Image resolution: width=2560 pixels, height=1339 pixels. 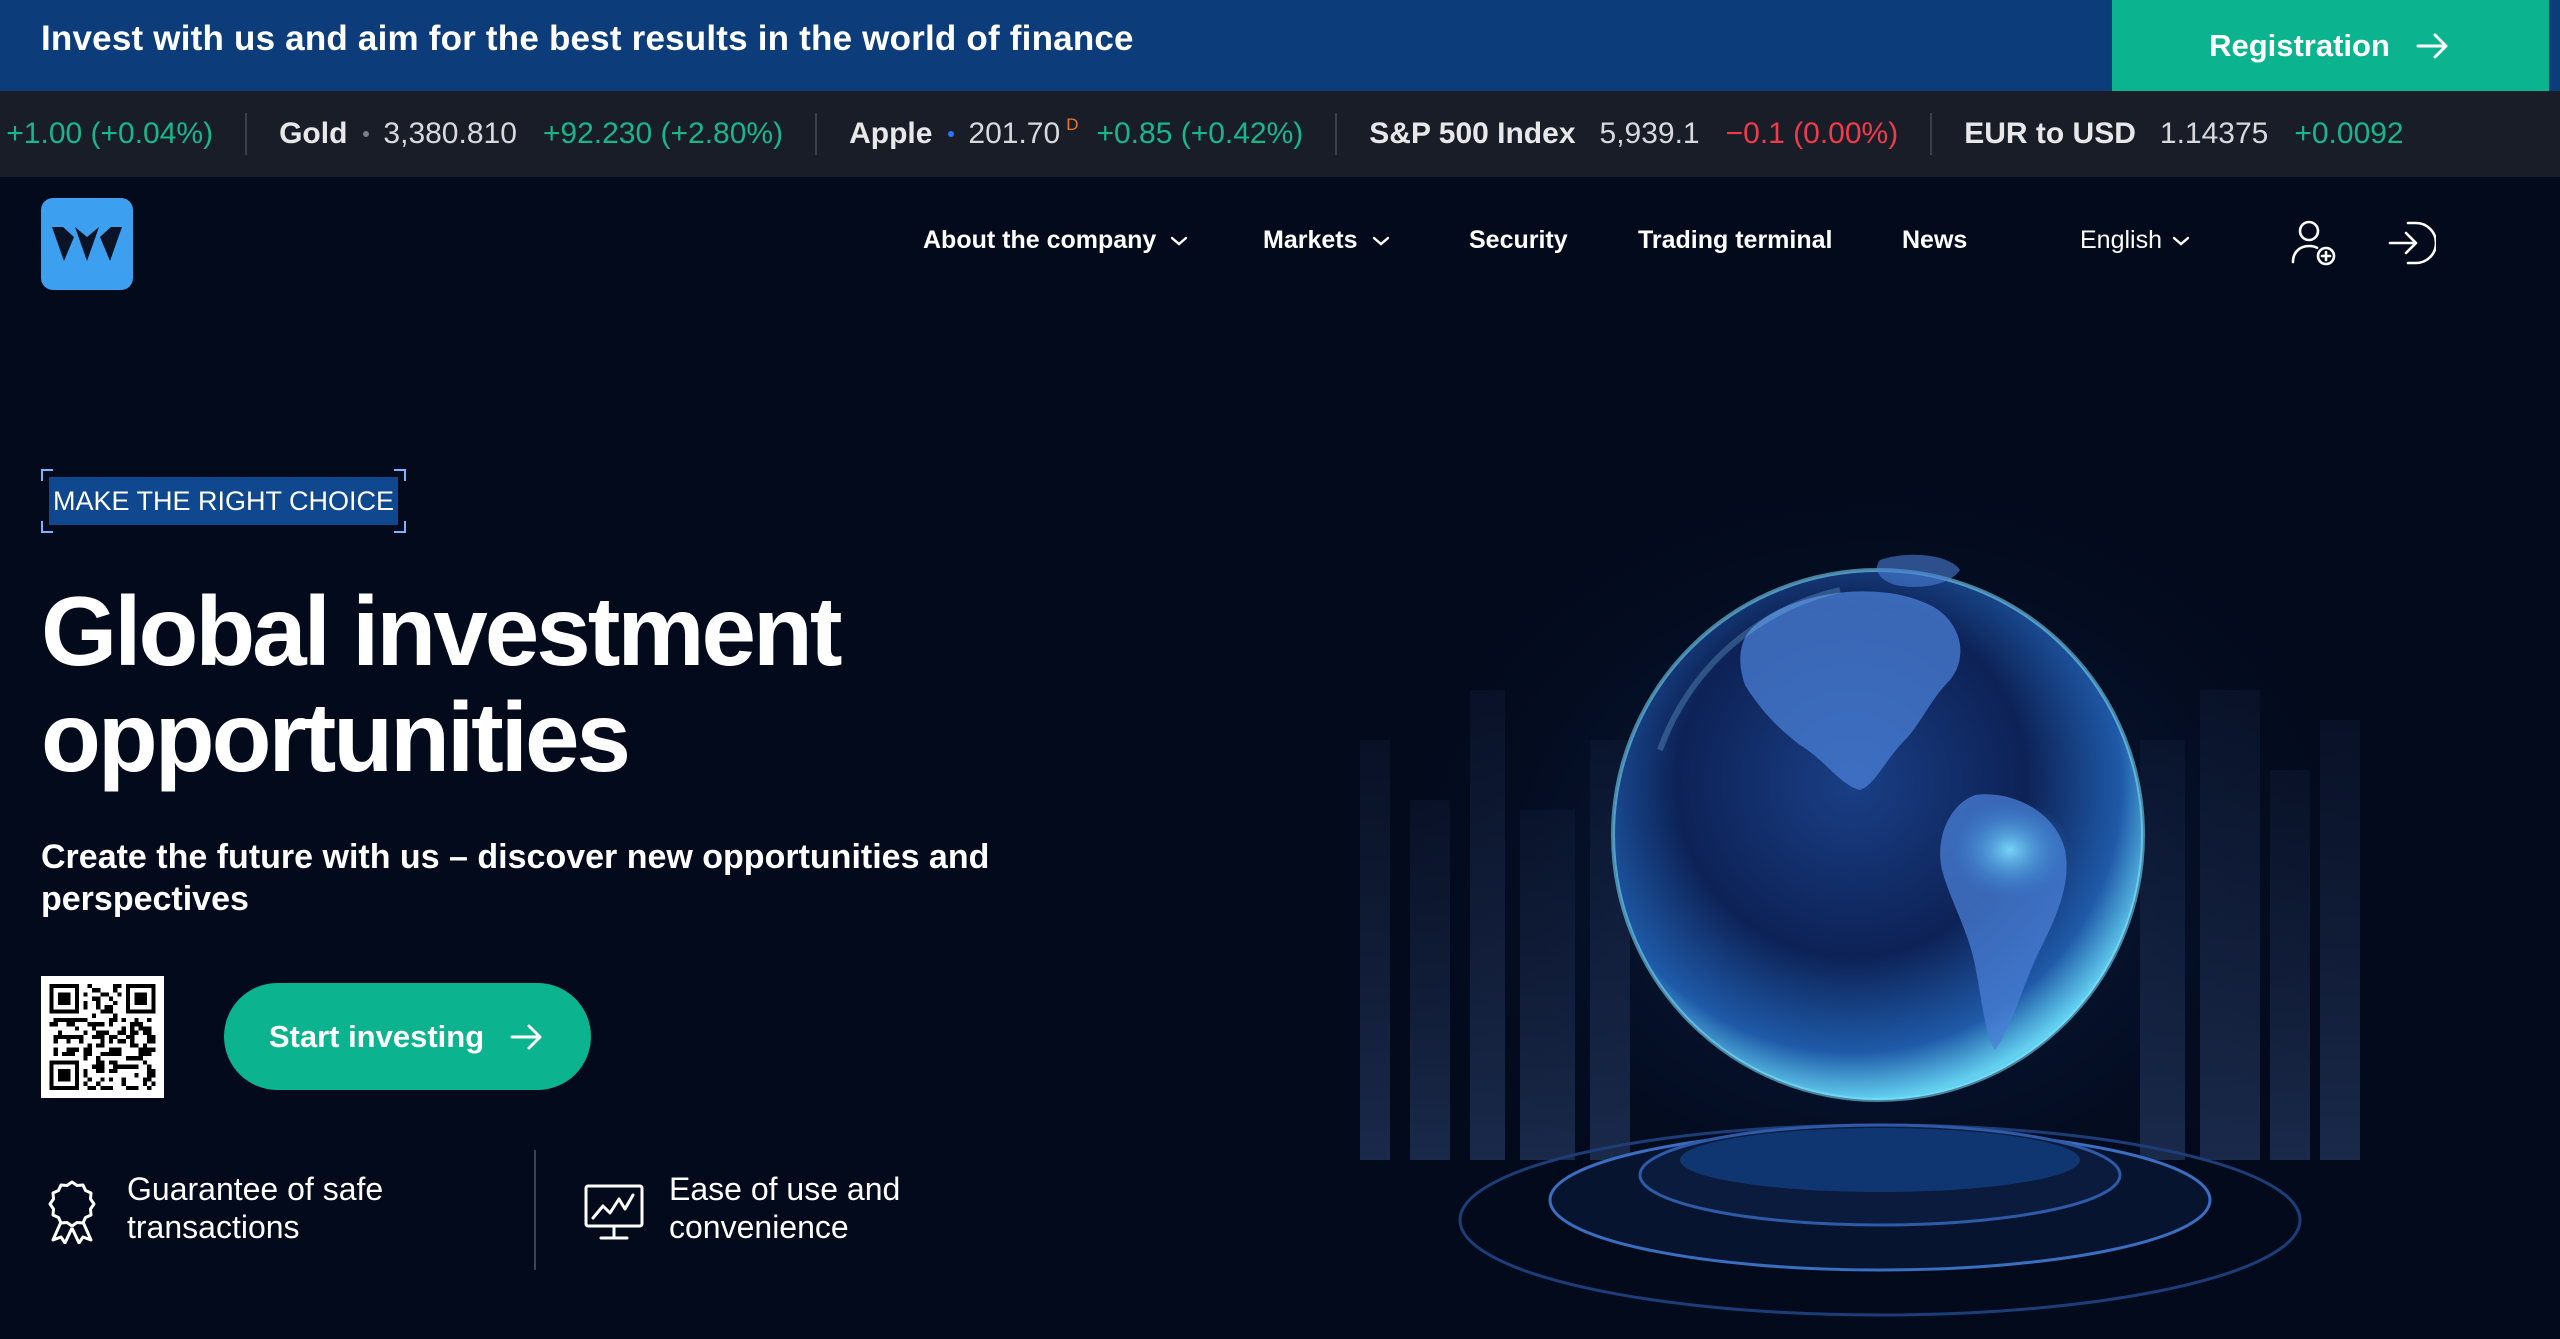 I want to click on ticker-item: S&P 500 Index 5,939.1 −0.1 (0.00%), so click(x=1633, y=134).